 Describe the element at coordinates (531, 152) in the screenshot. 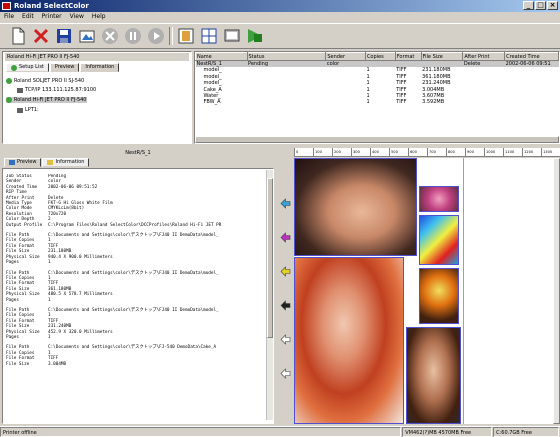

I see `ruler-tick-label: 1200` at that location.